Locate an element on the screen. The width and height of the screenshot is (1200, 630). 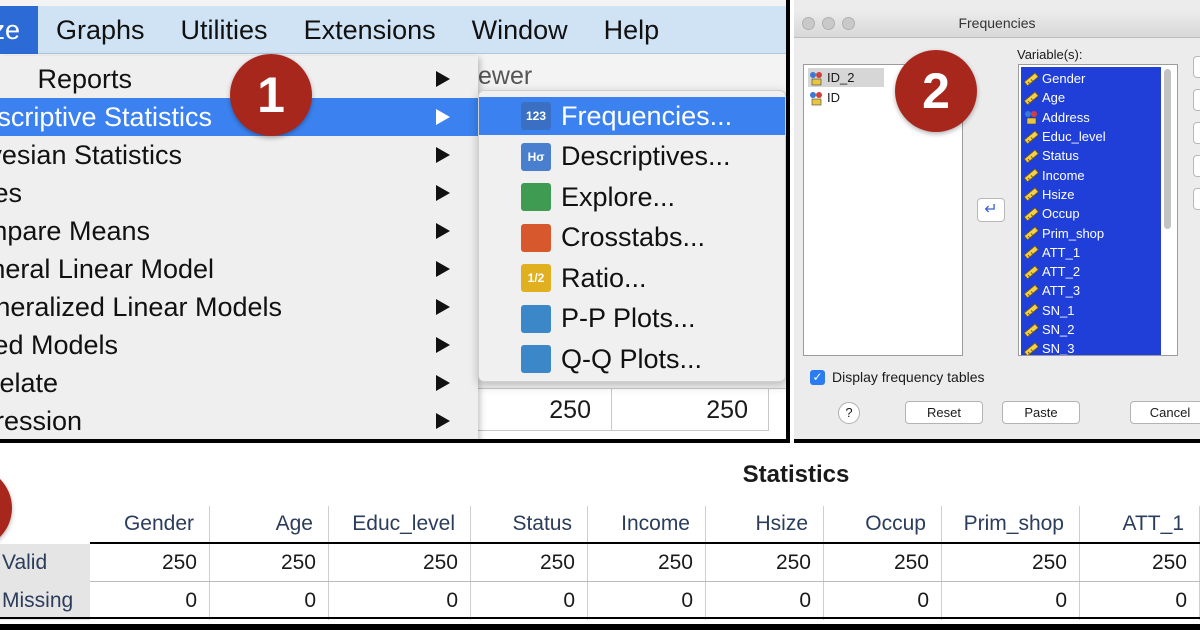
menu-item-bayesian-statistics: Bayesian Statistics is located at coordinates (239, 155).